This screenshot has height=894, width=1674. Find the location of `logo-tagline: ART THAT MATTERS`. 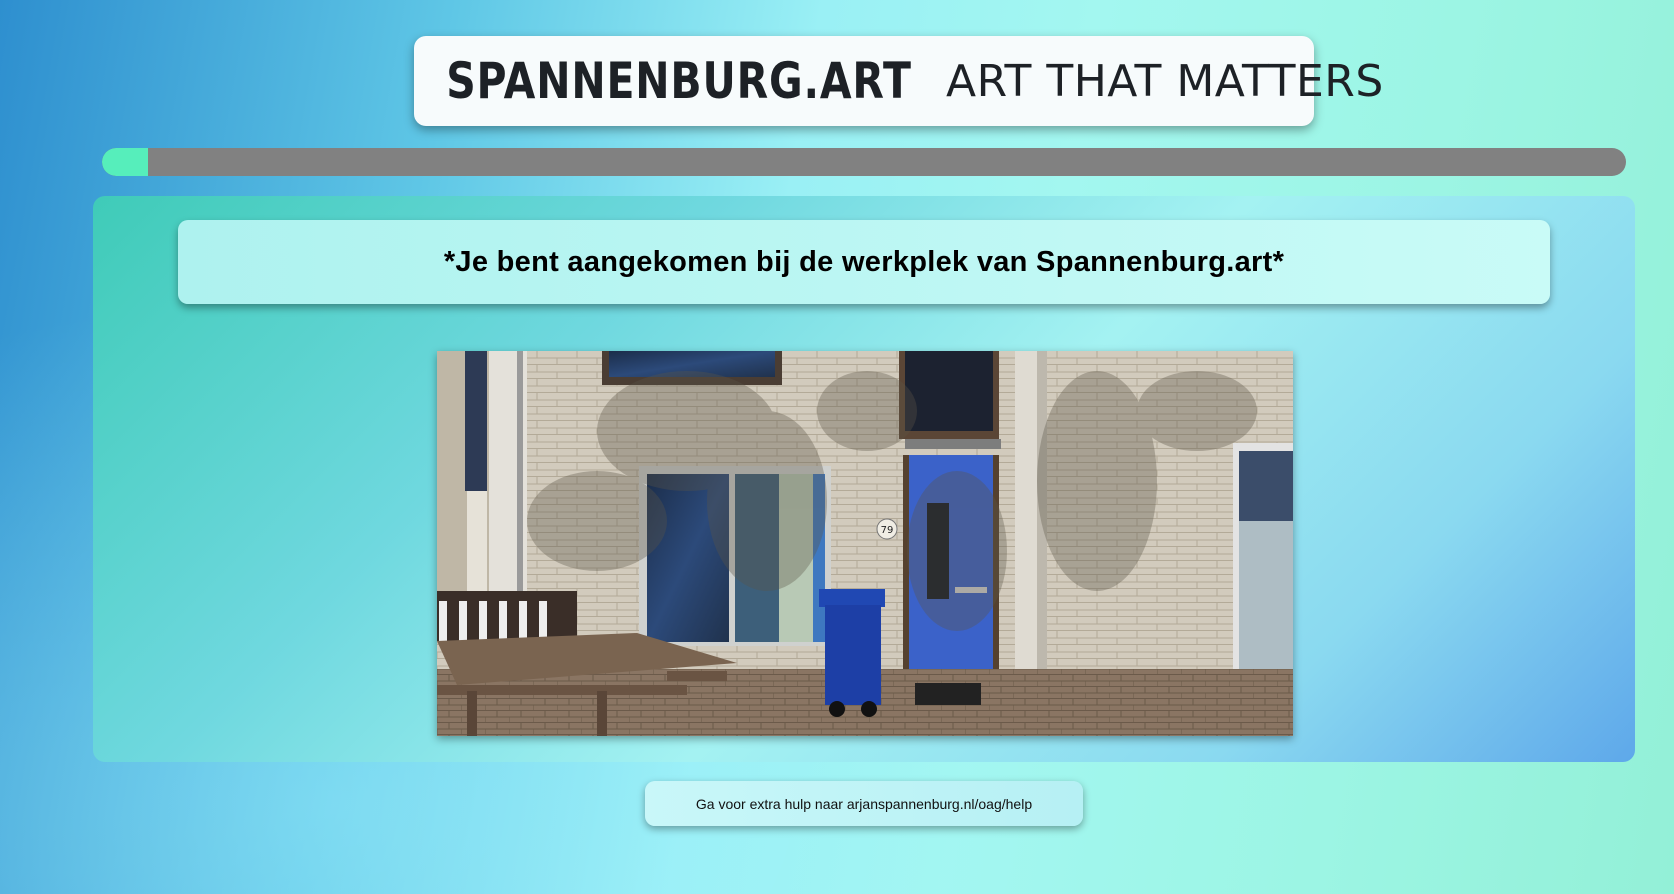

logo-tagline: ART THAT MATTERS is located at coordinates (1165, 81).